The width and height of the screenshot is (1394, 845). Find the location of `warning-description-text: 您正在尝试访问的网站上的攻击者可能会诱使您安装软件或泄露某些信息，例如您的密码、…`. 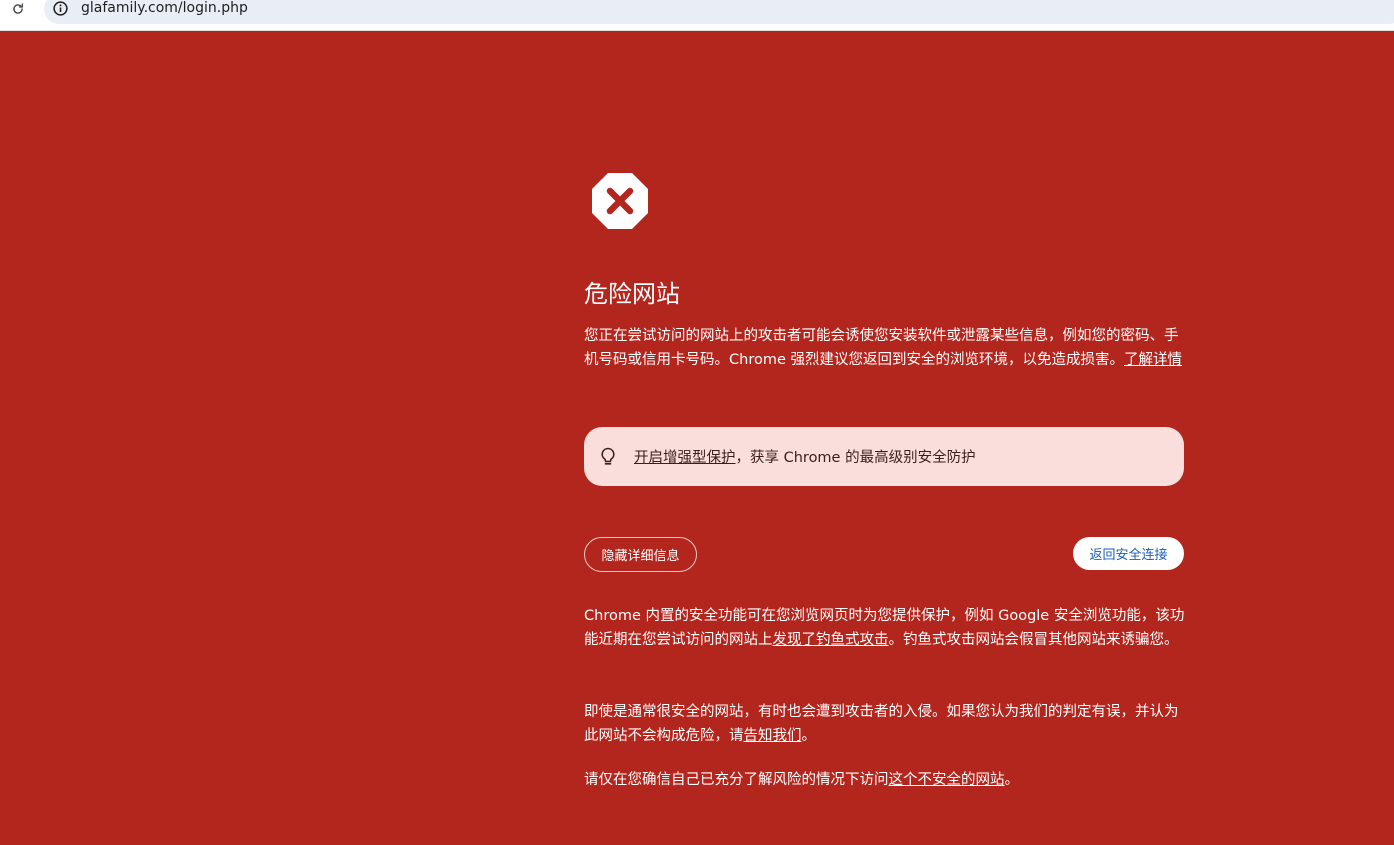

warning-description-text: 您正在尝试访问的网站上的攻击者可能会诱使您安装软件或泄露某些信息，例如您的密码、… is located at coordinates (881, 348).